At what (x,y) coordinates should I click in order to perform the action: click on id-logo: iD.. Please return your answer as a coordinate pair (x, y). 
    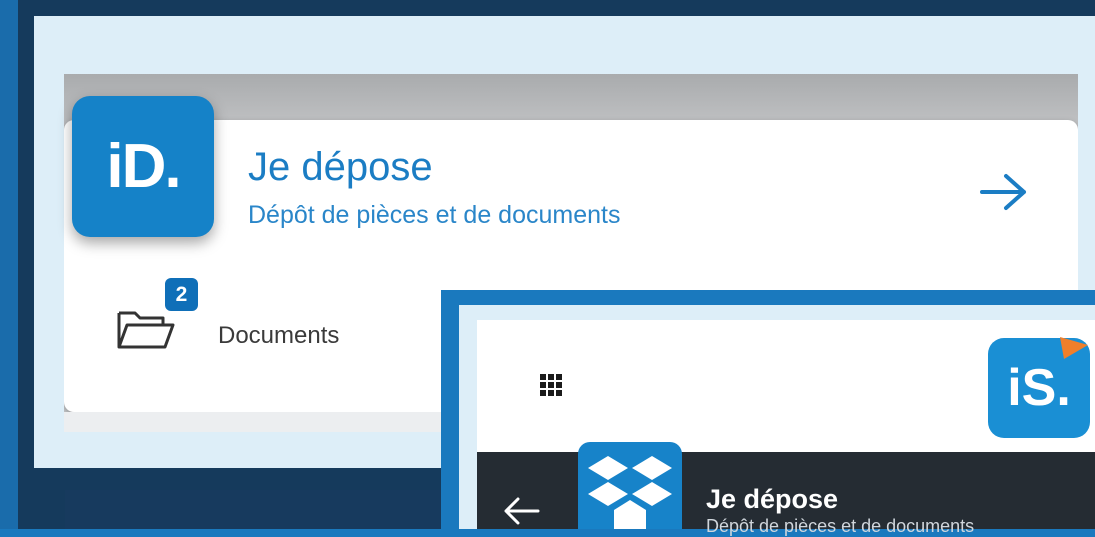
    Looking at the image, I should click on (143, 166).